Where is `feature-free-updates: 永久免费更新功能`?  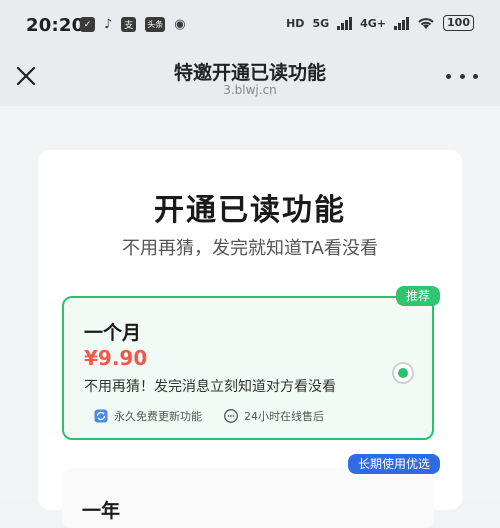 feature-free-updates: 永久免费更新功能 is located at coordinates (148, 416).